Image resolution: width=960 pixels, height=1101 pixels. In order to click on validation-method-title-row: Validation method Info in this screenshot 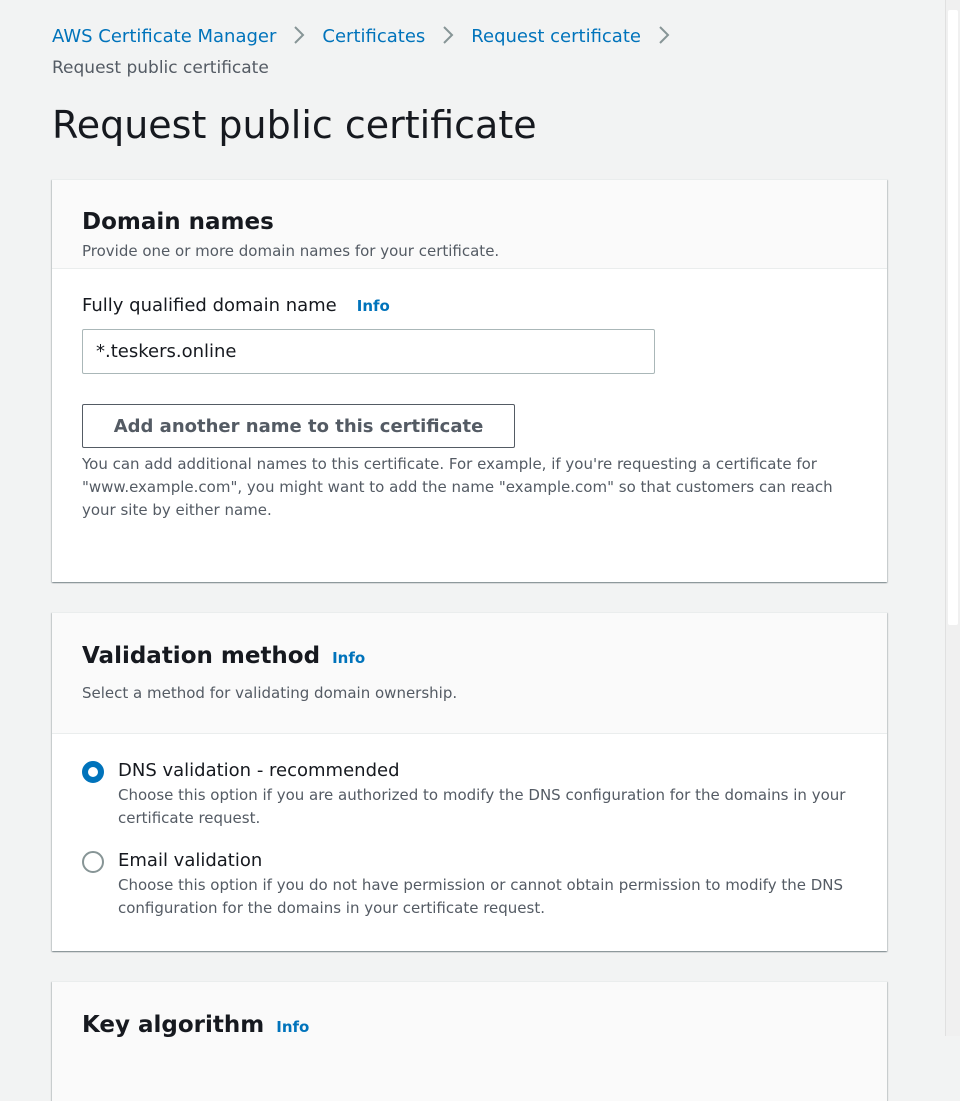, I will do `click(469, 656)`.